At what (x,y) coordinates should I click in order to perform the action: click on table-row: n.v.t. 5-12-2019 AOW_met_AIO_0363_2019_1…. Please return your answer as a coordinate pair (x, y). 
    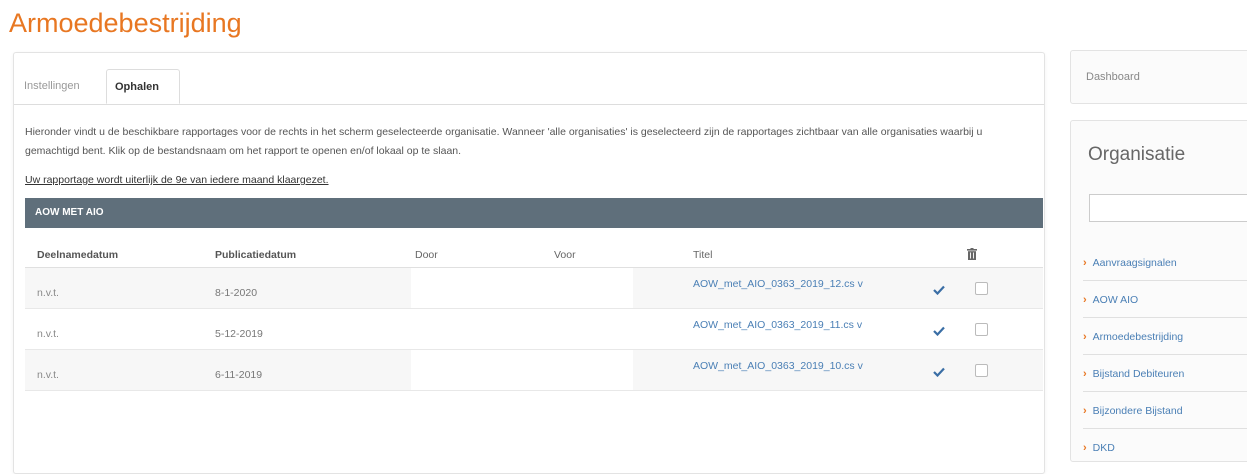
    Looking at the image, I should click on (534, 329).